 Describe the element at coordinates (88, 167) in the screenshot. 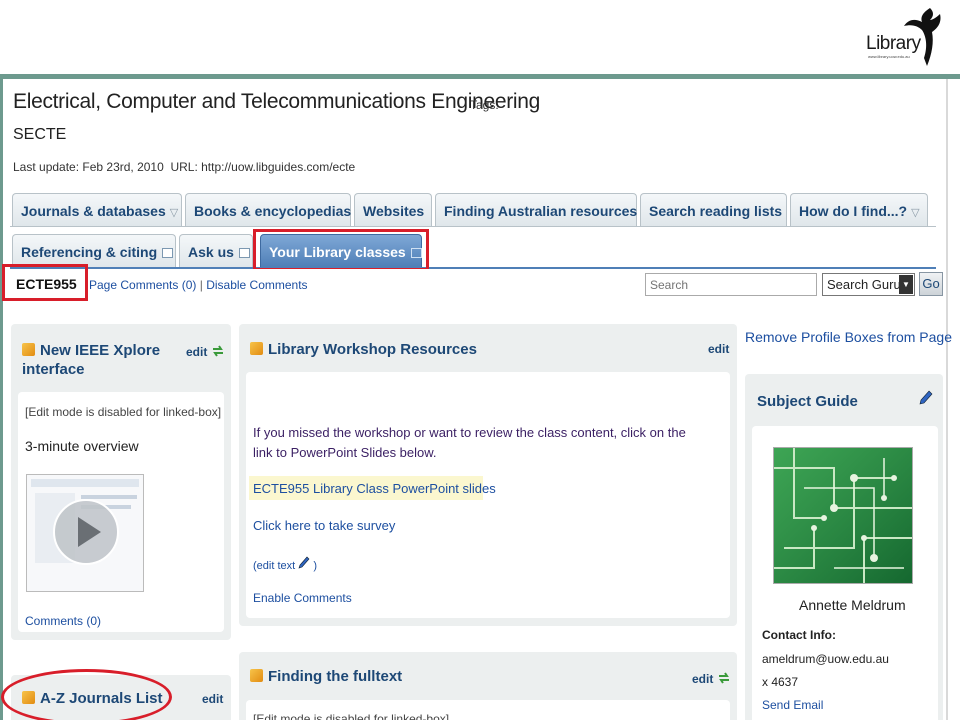

I see `last-update-date: Last update: Feb 23rd, 2010` at that location.